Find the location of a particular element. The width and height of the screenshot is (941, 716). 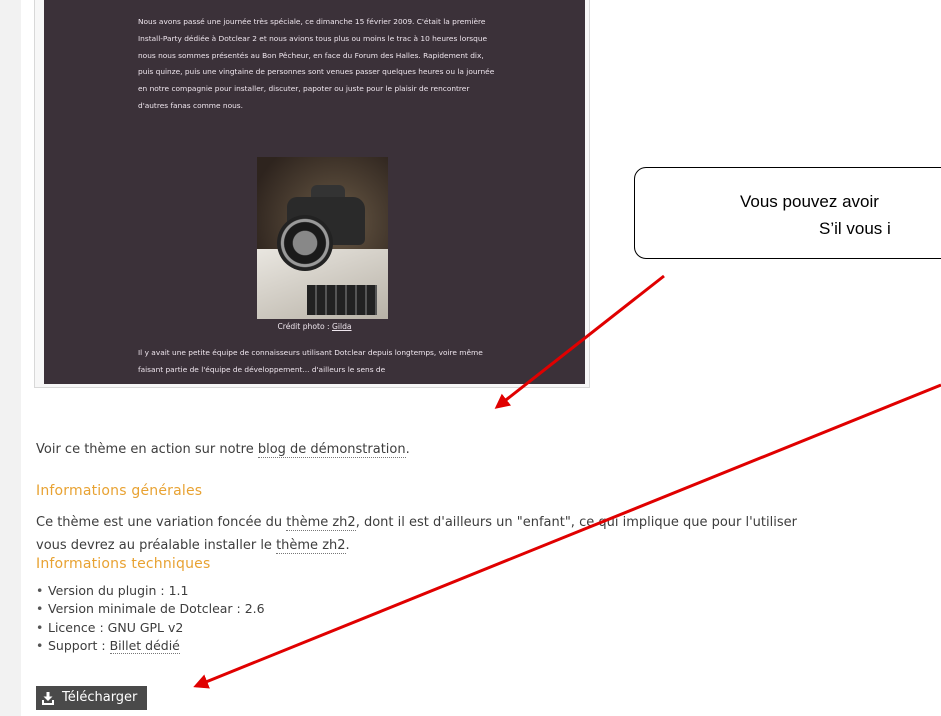

download-label: Télécharger is located at coordinates (100, 697).